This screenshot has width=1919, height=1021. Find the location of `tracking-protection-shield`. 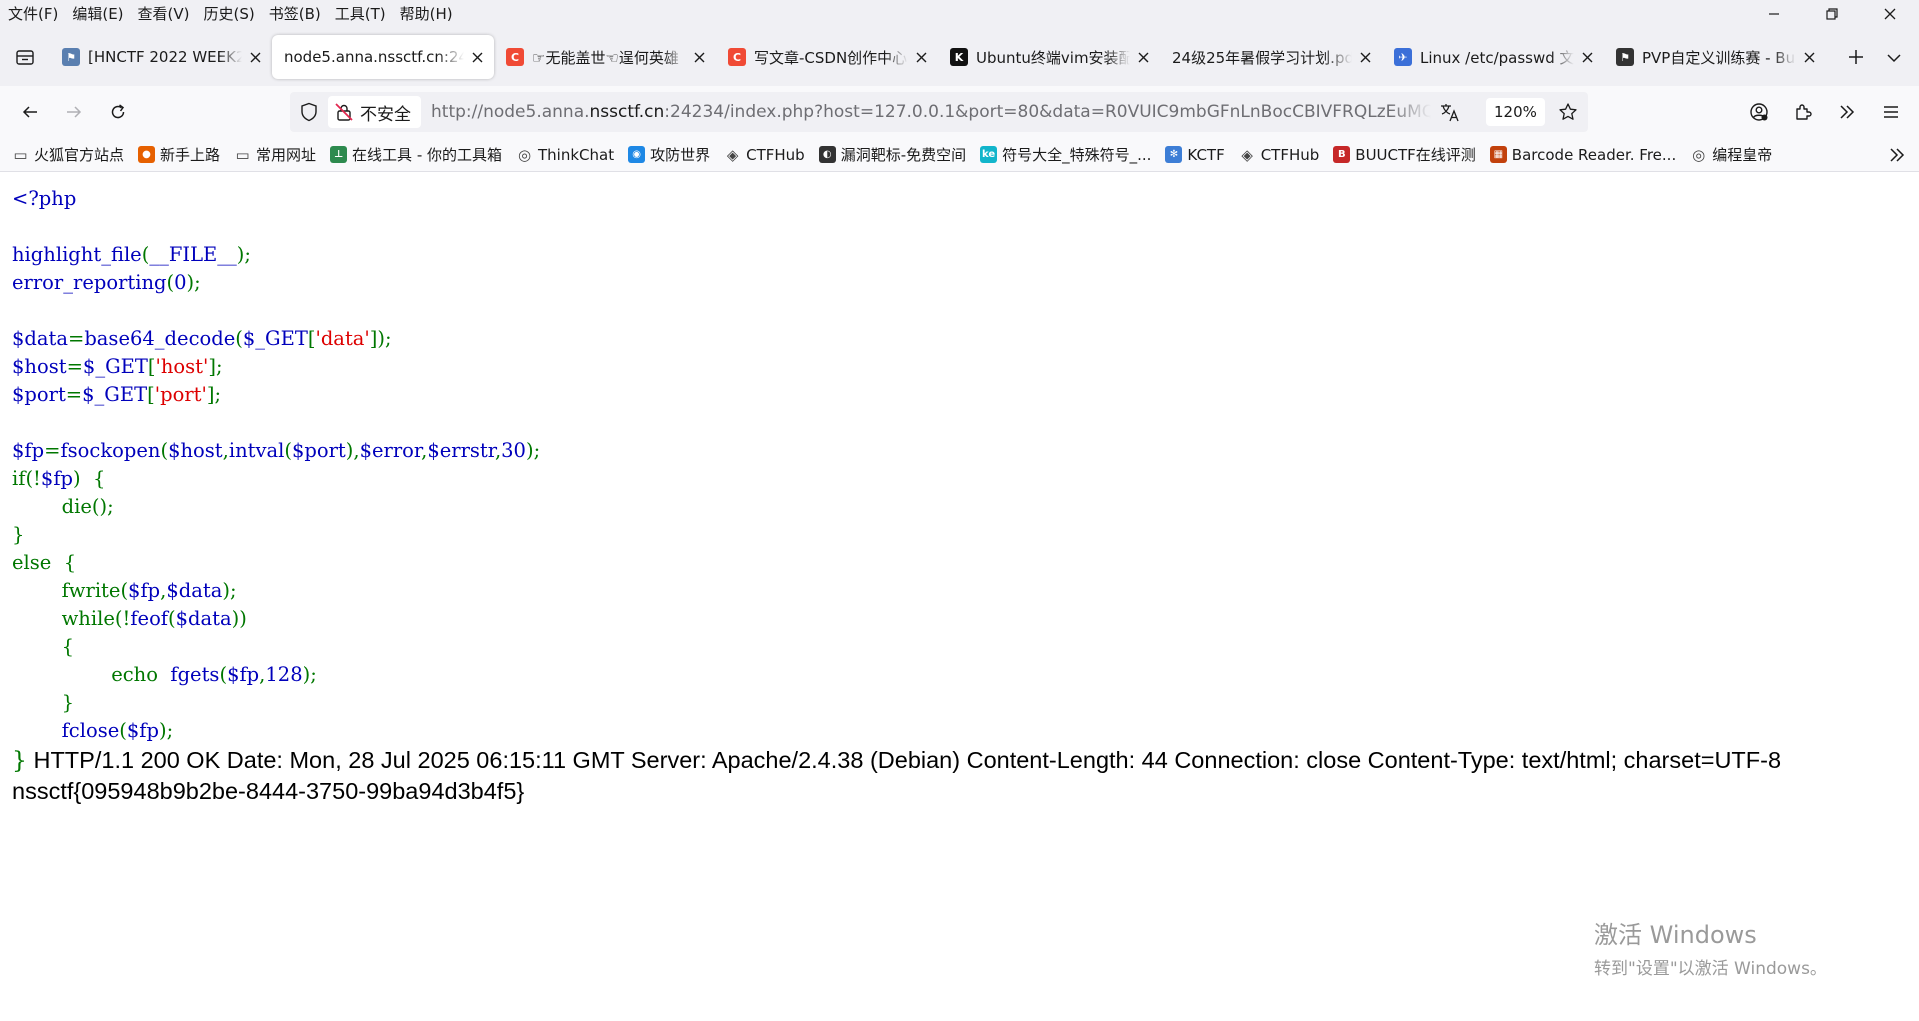

tracking-protection-shield is located at coordinates (309, 112).